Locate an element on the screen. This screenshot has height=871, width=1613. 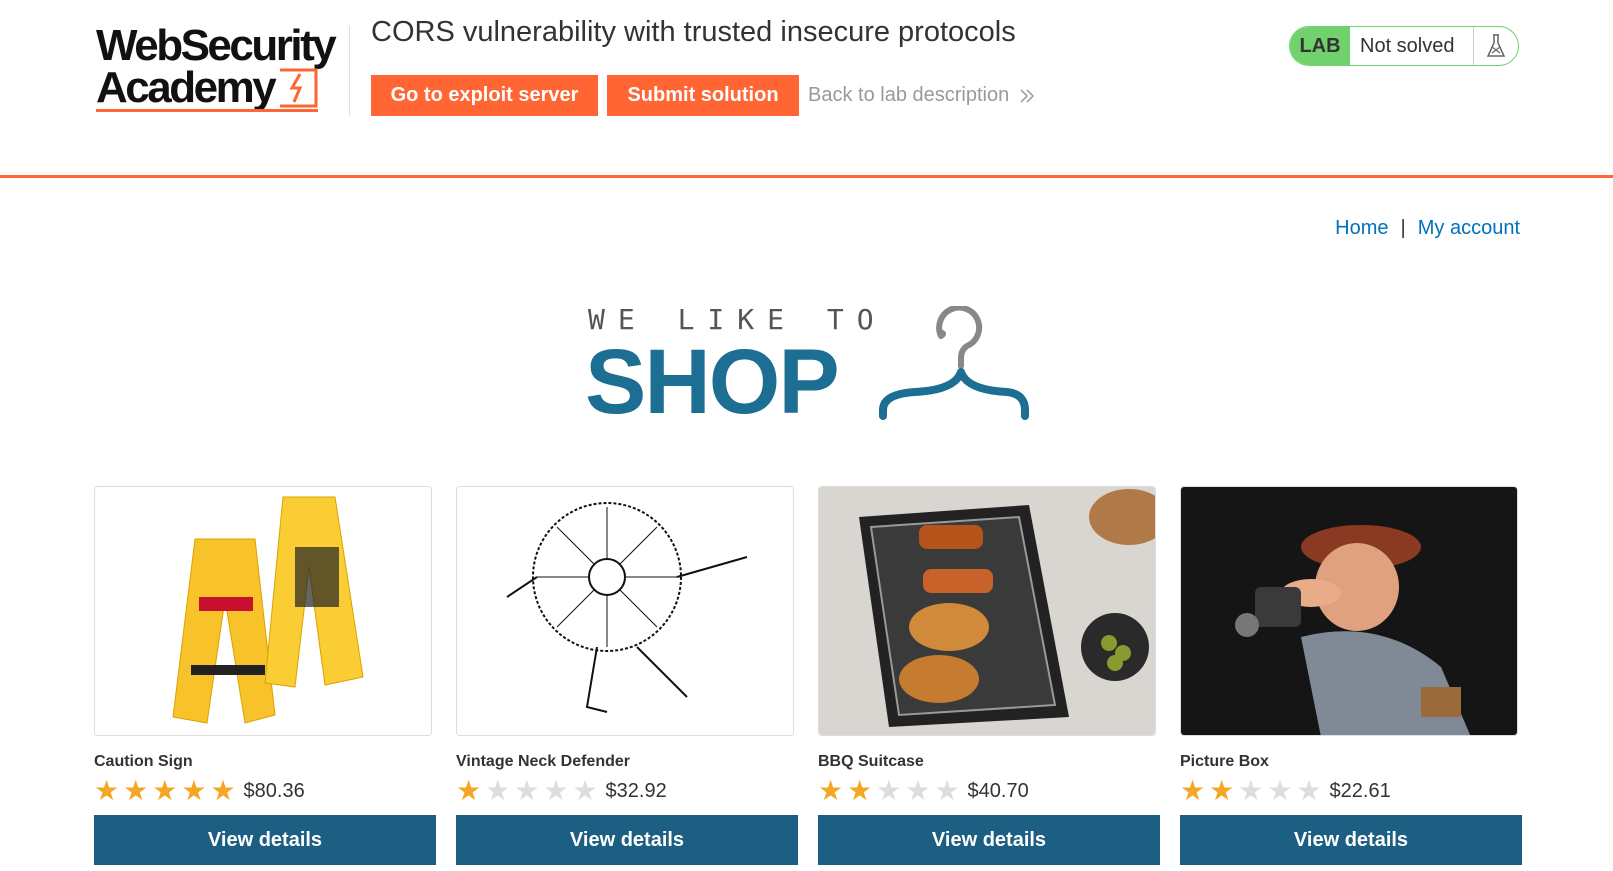
product-card: BBQ Suitcase ★ ★ ★ ★ ★ $40.70 View details is located at coordinates (989, 675).